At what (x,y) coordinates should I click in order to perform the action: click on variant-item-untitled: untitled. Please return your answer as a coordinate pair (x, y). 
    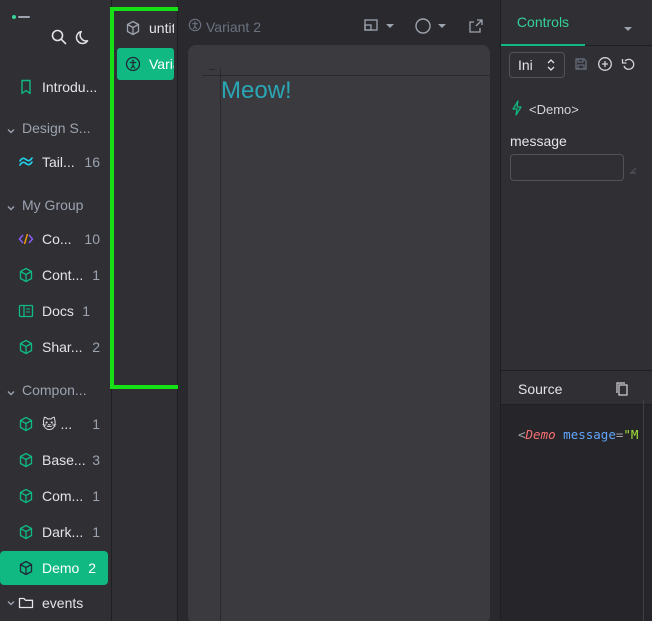
    Looking at the image, I should click on (145, 28).